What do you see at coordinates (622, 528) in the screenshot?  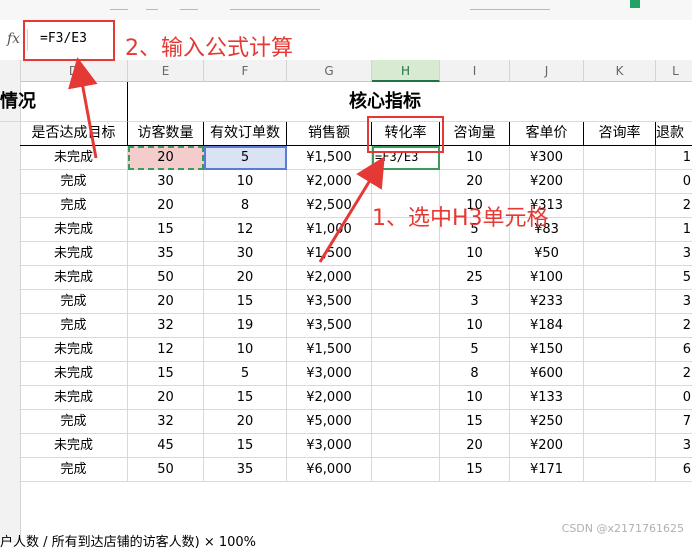 I see `watermark: CSDN @x2171761625` at bounding box center [622, 528].